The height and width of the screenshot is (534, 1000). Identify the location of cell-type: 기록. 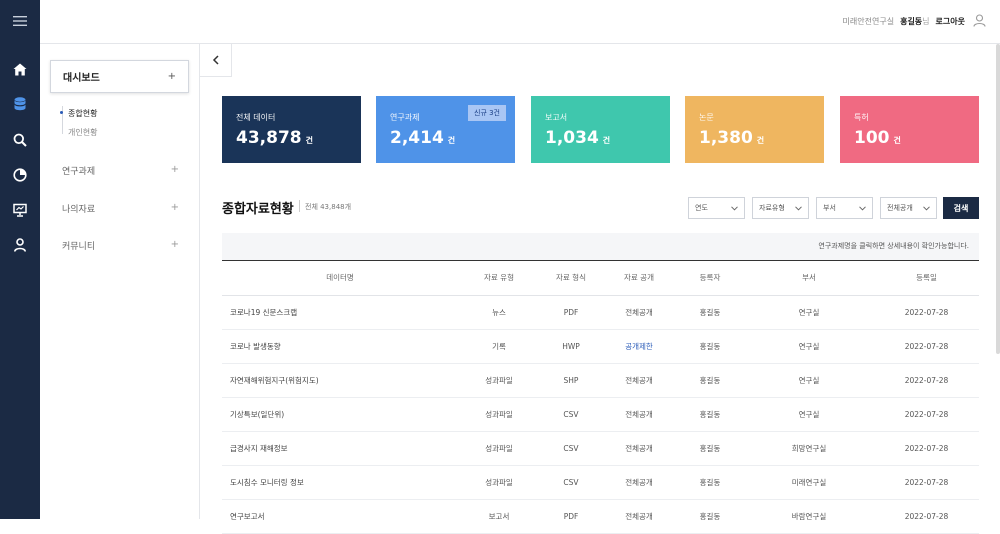
(499, 346).